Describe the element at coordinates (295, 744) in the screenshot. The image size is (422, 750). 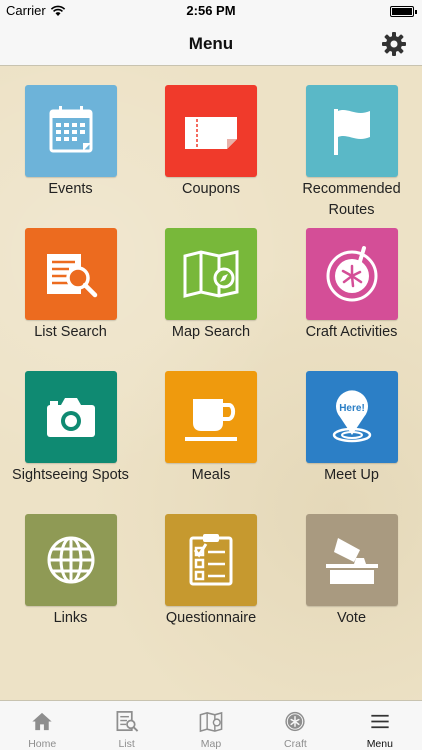
I see `tab-craft-label: Craft` at that location.